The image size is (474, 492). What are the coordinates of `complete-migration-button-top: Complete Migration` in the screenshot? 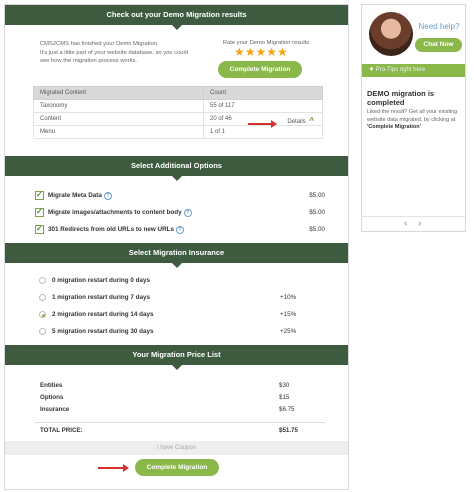 It's located at (260, 69).